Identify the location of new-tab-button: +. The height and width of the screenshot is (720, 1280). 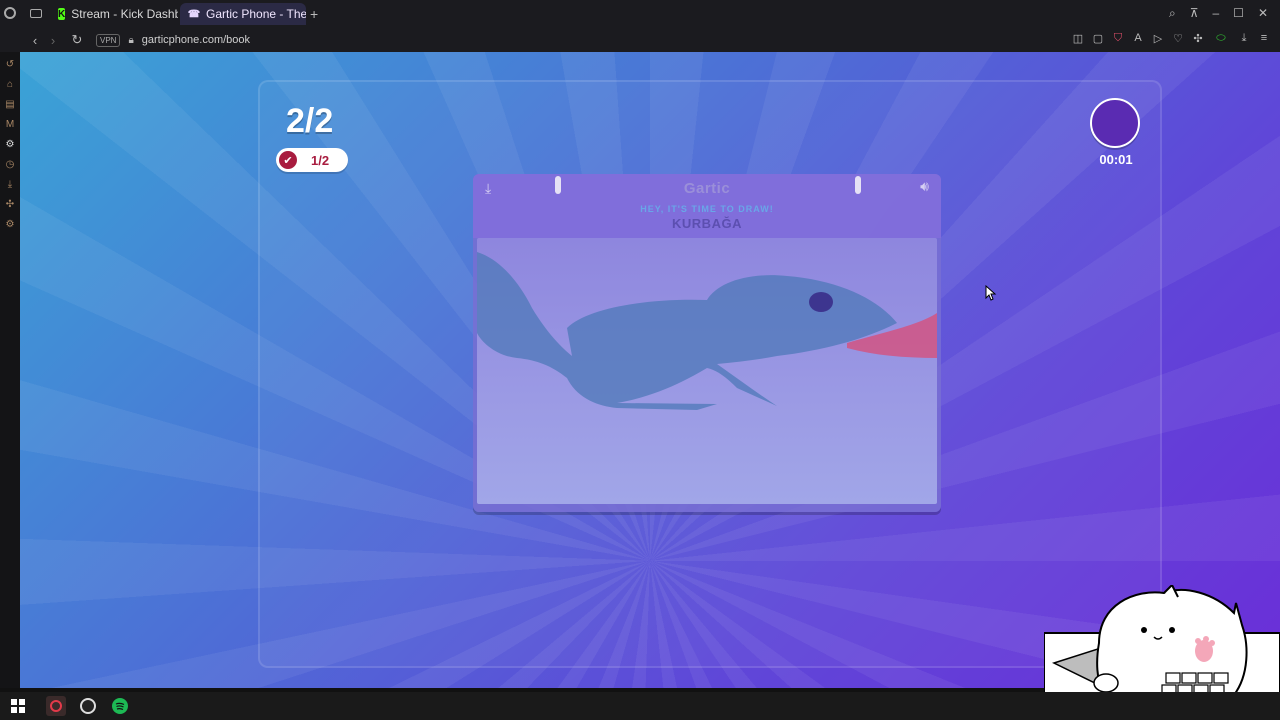
(314, 14).